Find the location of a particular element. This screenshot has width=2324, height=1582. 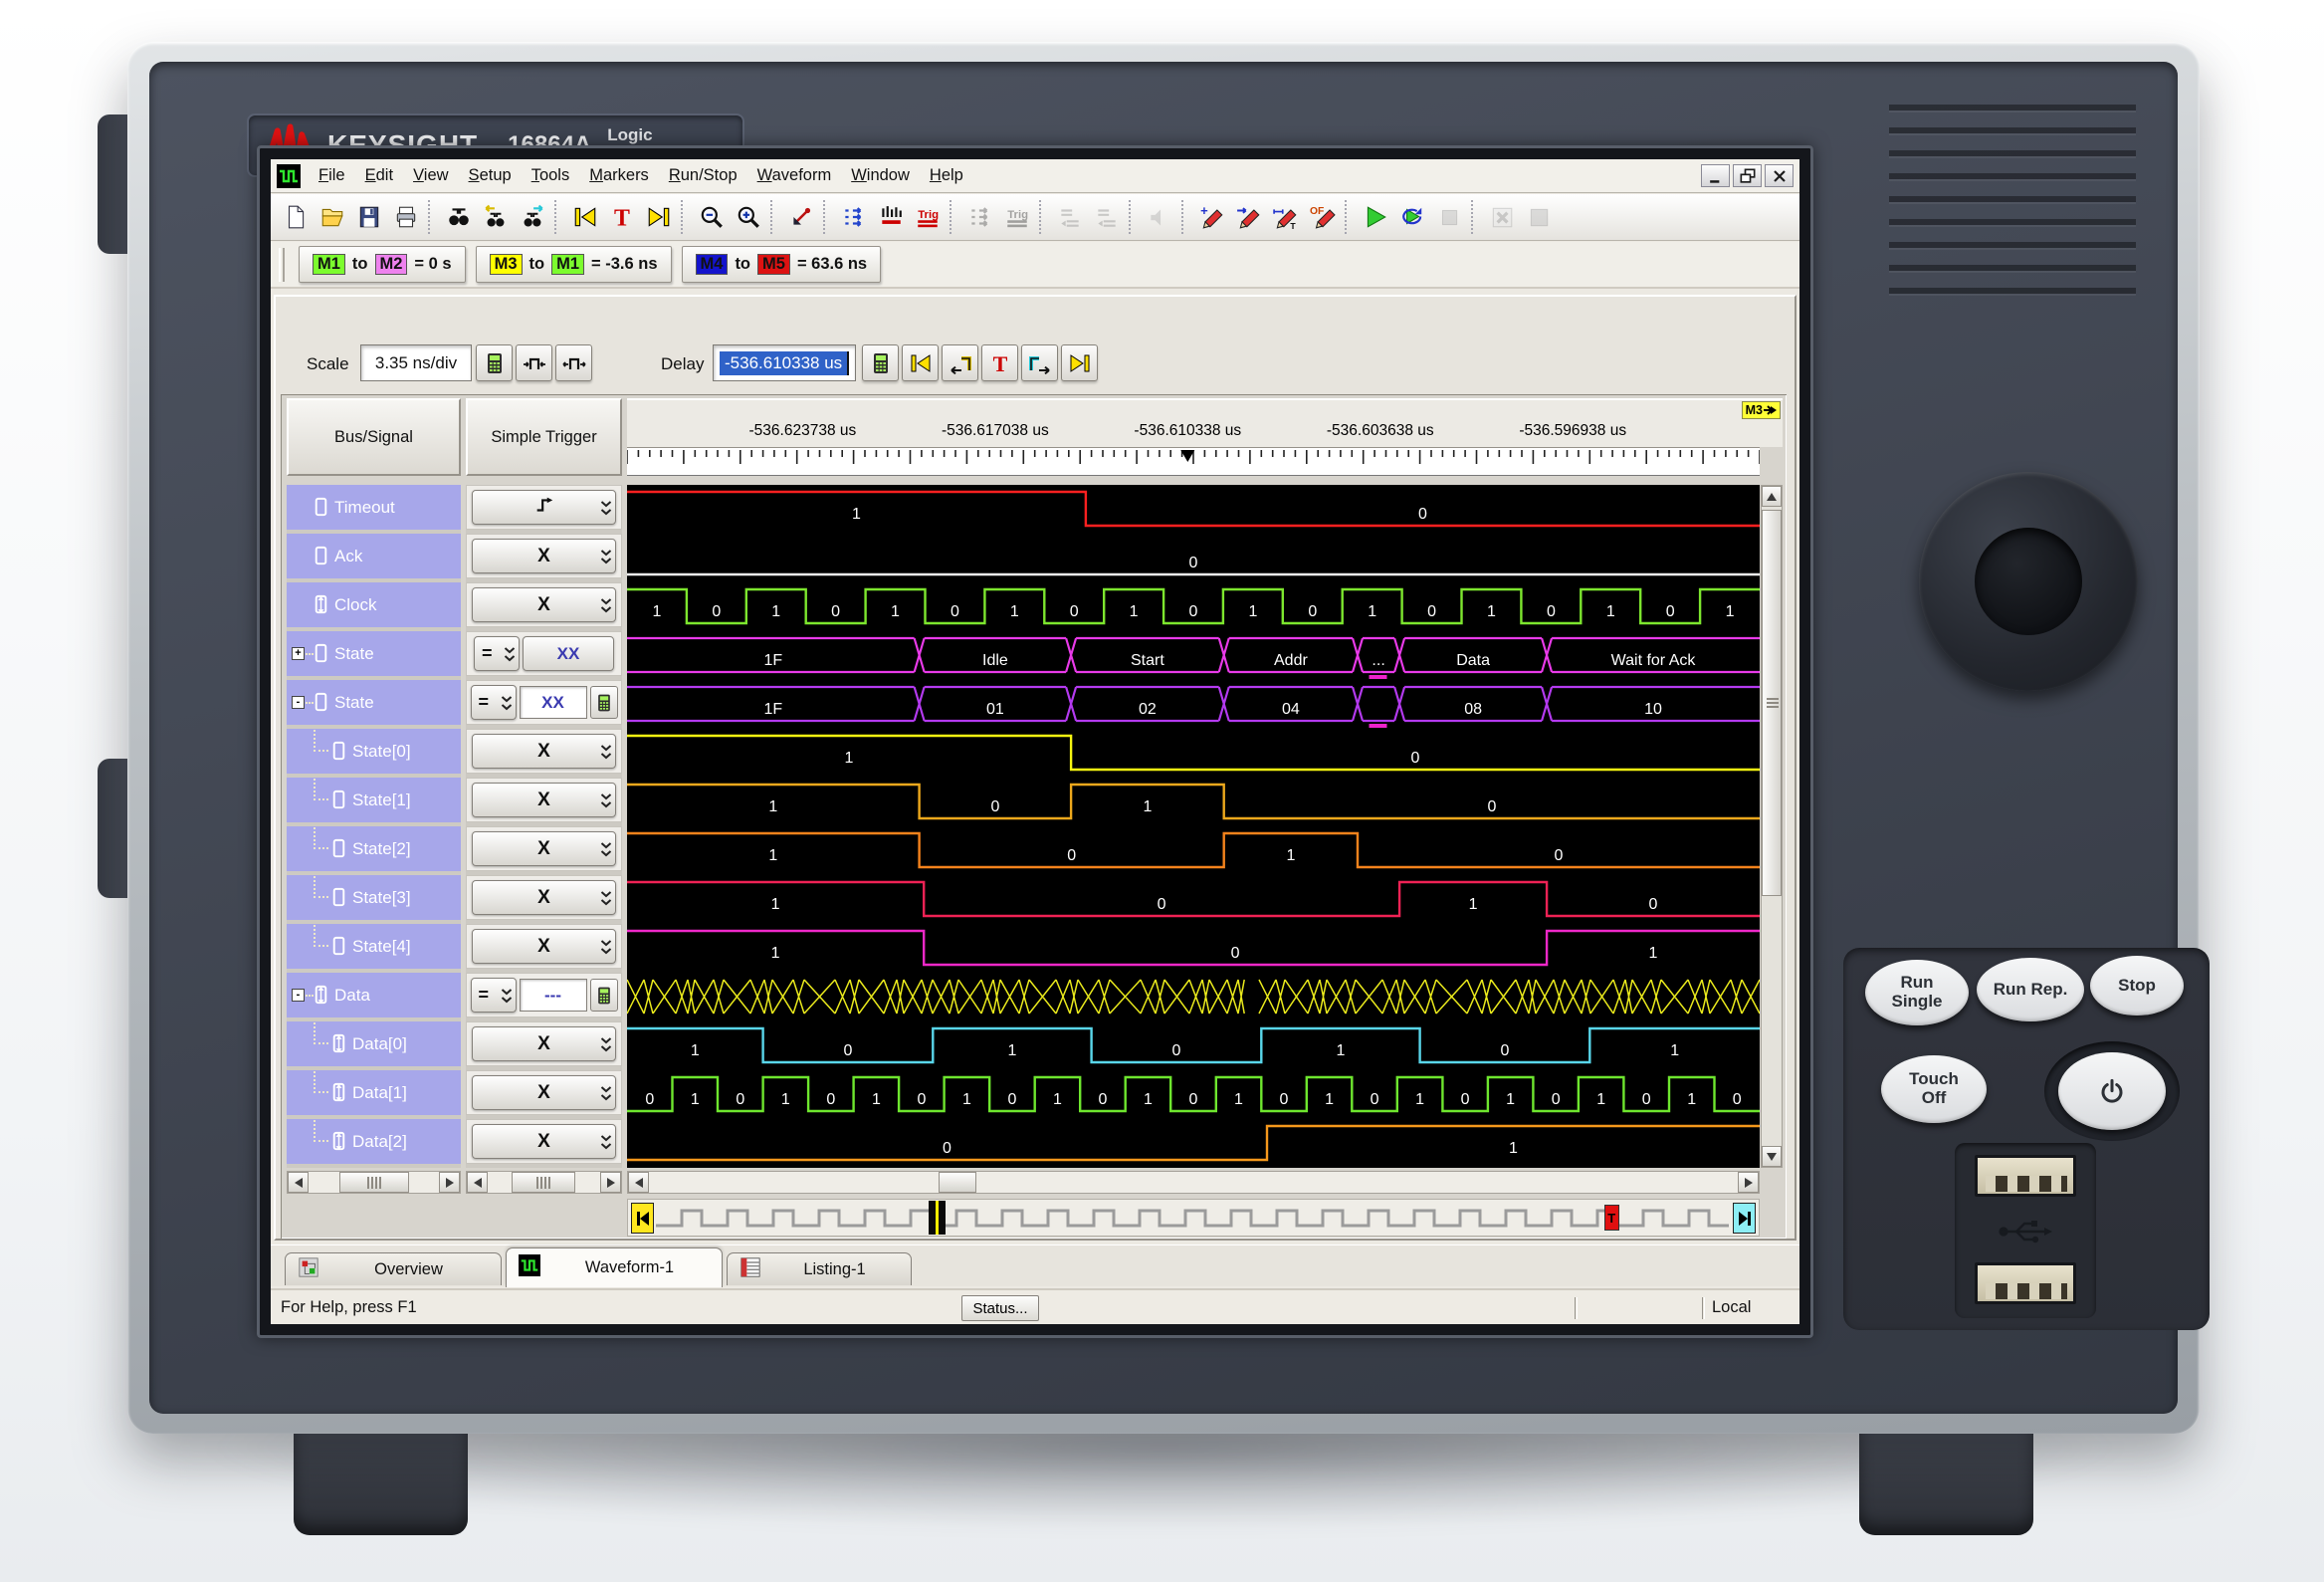

stop-button: Stop is located at coordinates (2137, 986).